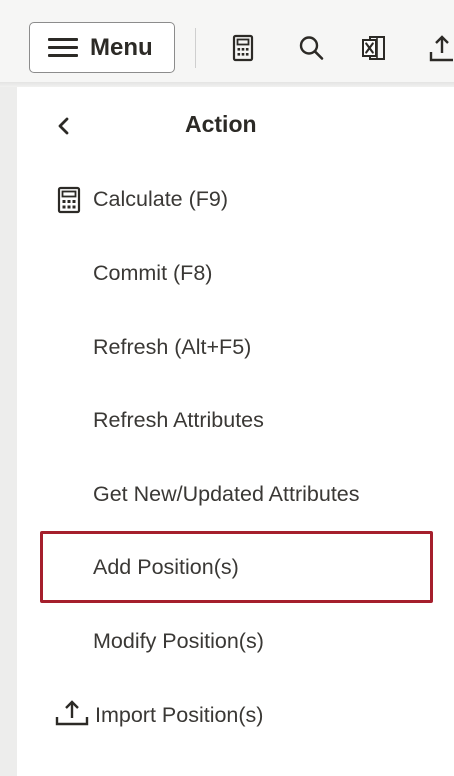  Describe the element at coordinates (178, 641) in the screenshot. I see `action-item-modify-positions: Modify Position(s)` at that location.